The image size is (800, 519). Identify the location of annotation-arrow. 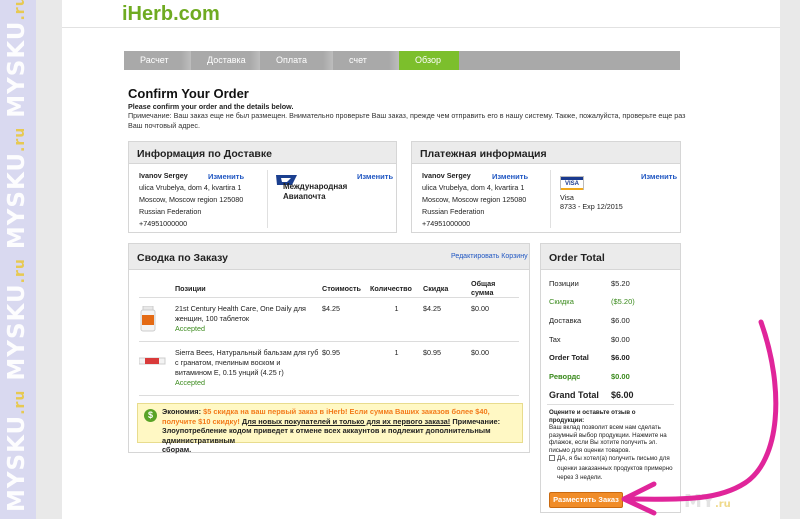
(700, 417).